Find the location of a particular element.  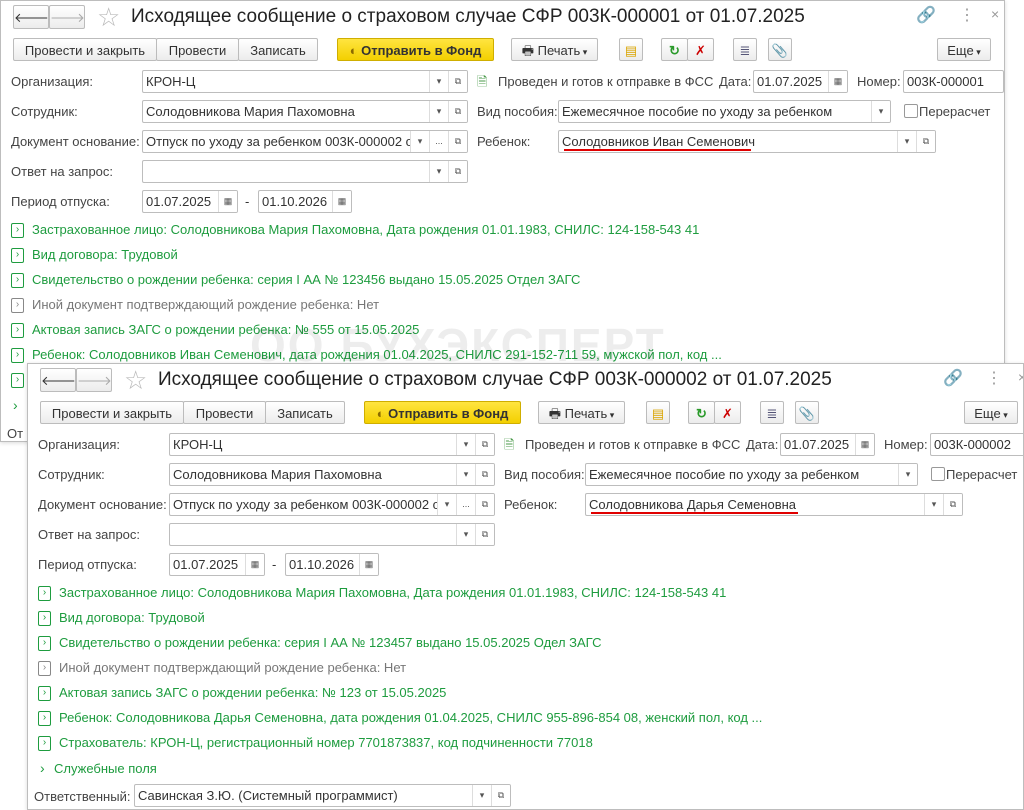

forward-button: 🡒 is located at coordinates (67, 17).